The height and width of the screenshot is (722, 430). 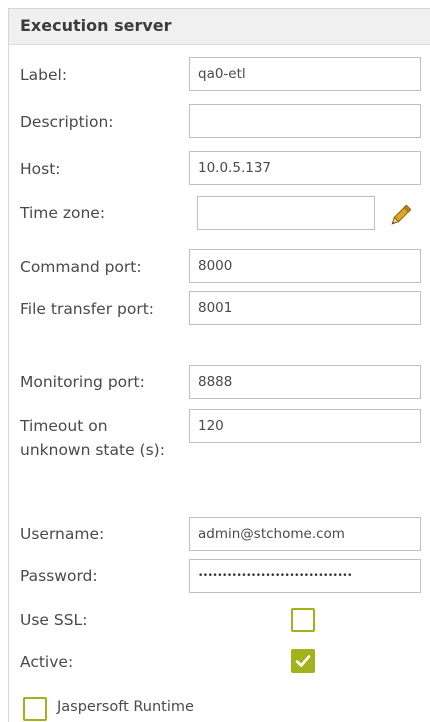 I want to click on command-port-field-label: Command port:, so click(x=81, y=267).